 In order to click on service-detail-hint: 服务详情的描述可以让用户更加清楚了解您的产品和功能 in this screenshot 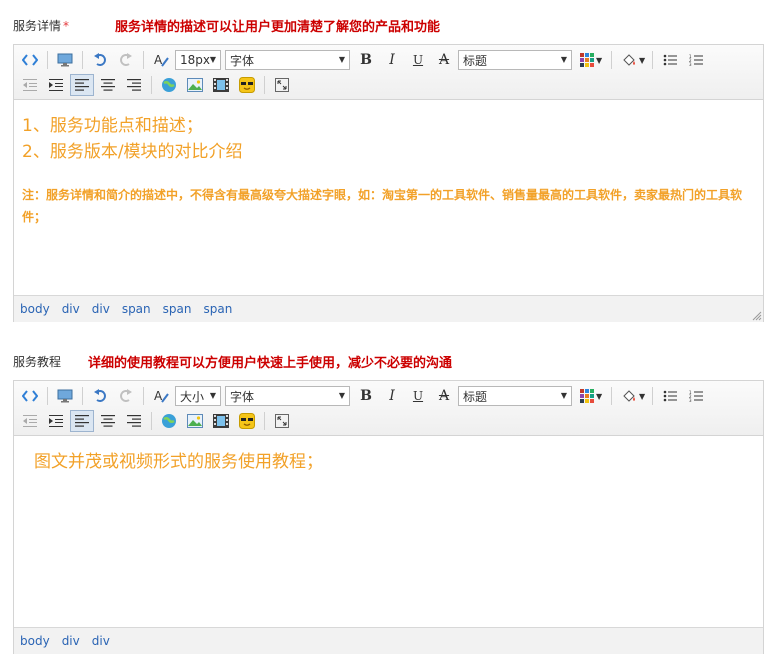, I will do `click(278, 27)`.